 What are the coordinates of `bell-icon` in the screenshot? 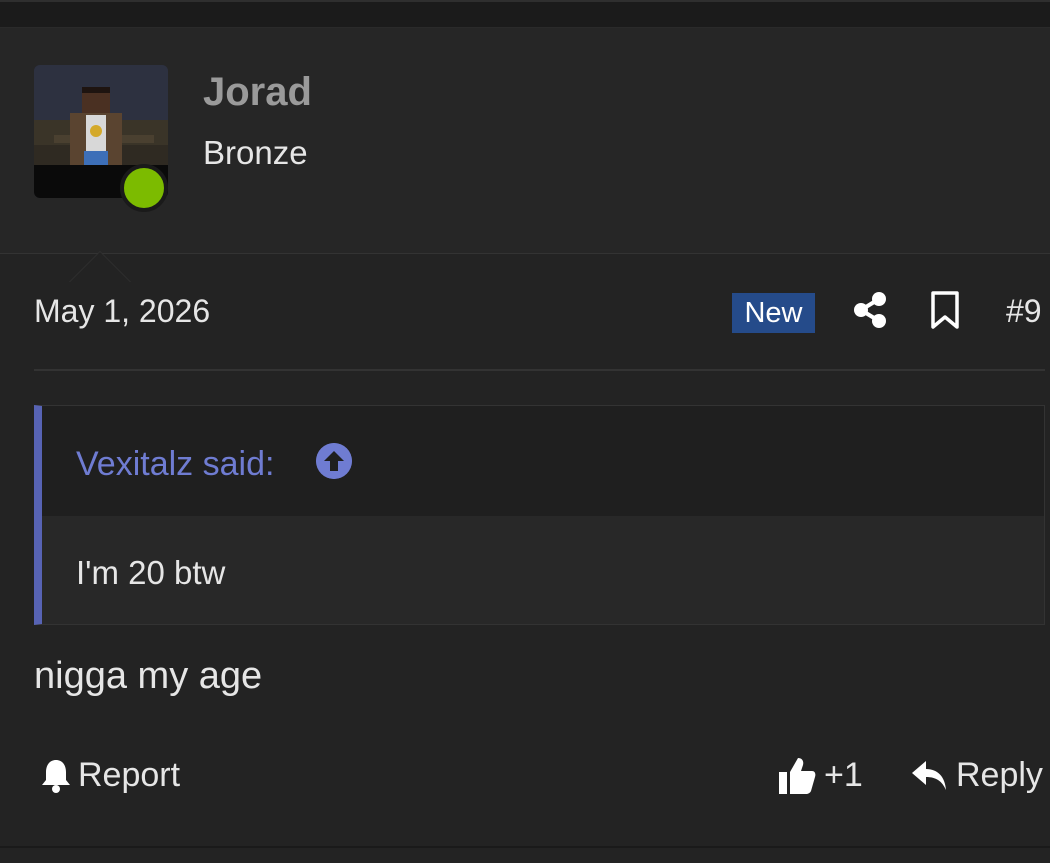 It's located at (56, 776).